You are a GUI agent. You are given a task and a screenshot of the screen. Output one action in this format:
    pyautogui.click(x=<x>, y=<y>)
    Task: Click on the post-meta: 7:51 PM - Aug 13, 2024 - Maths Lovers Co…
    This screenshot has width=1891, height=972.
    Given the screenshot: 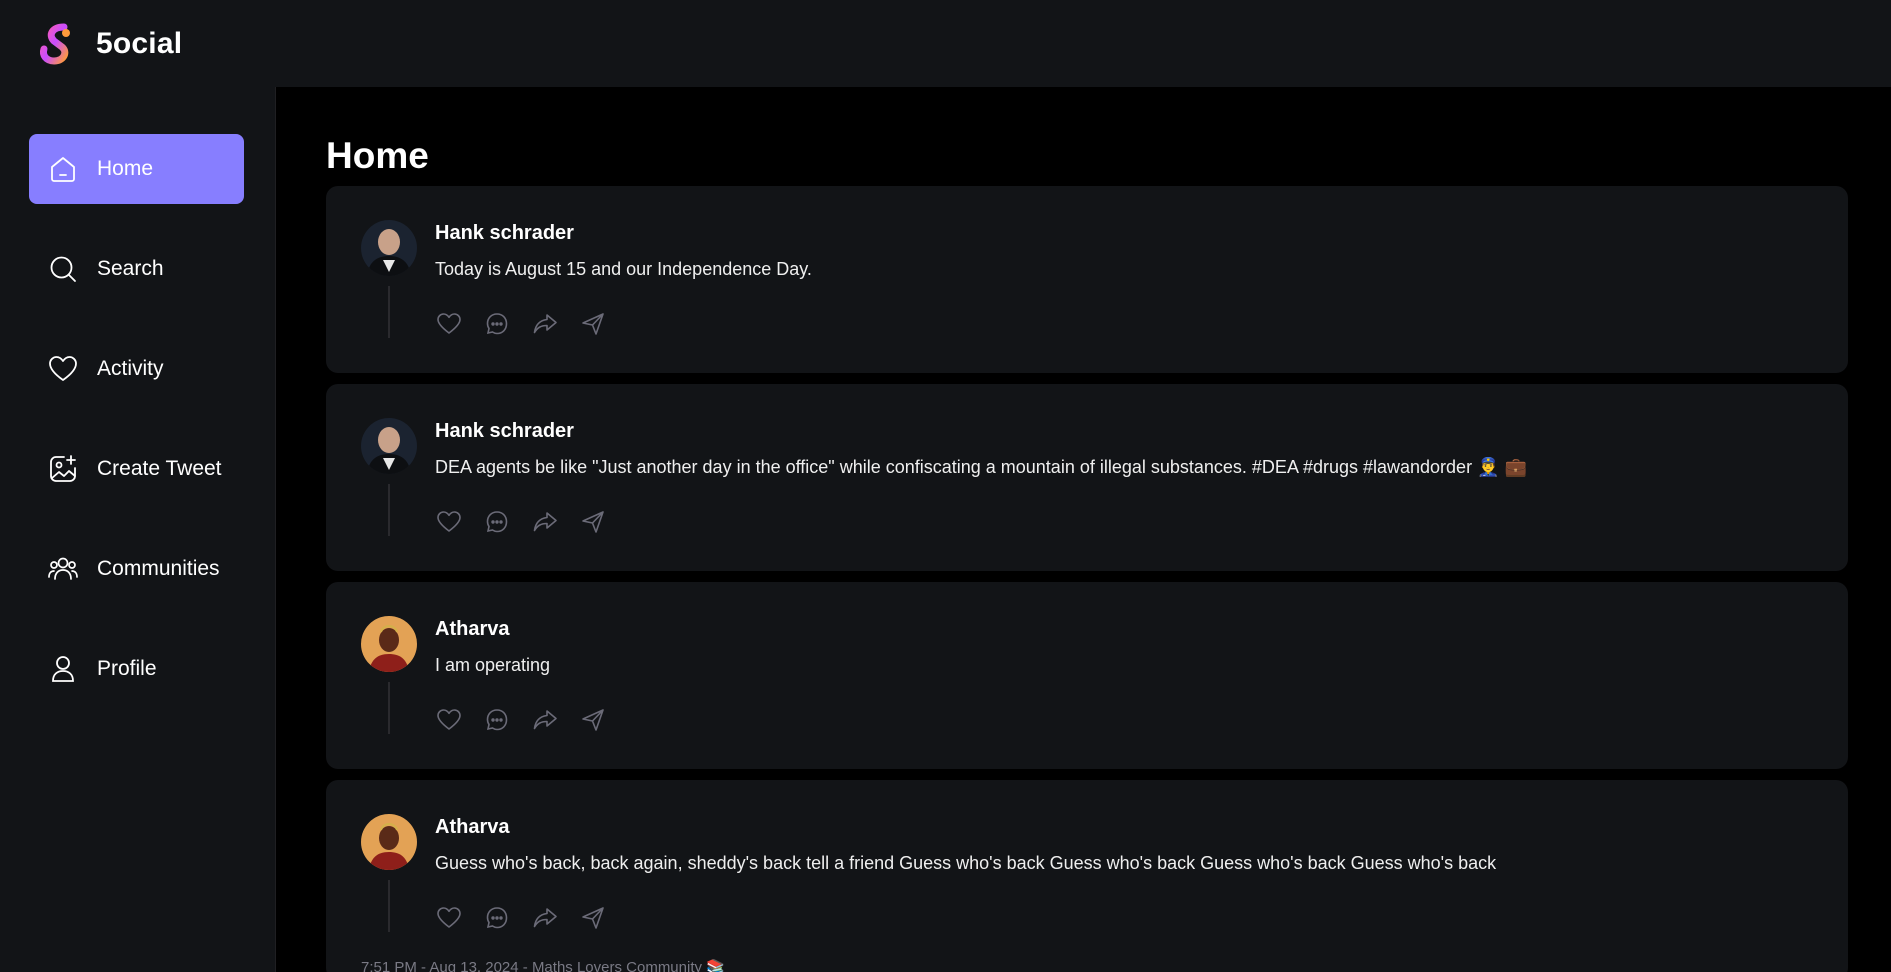 What is the action you would take?
    pyautogui.click(x=543, y=965)
    